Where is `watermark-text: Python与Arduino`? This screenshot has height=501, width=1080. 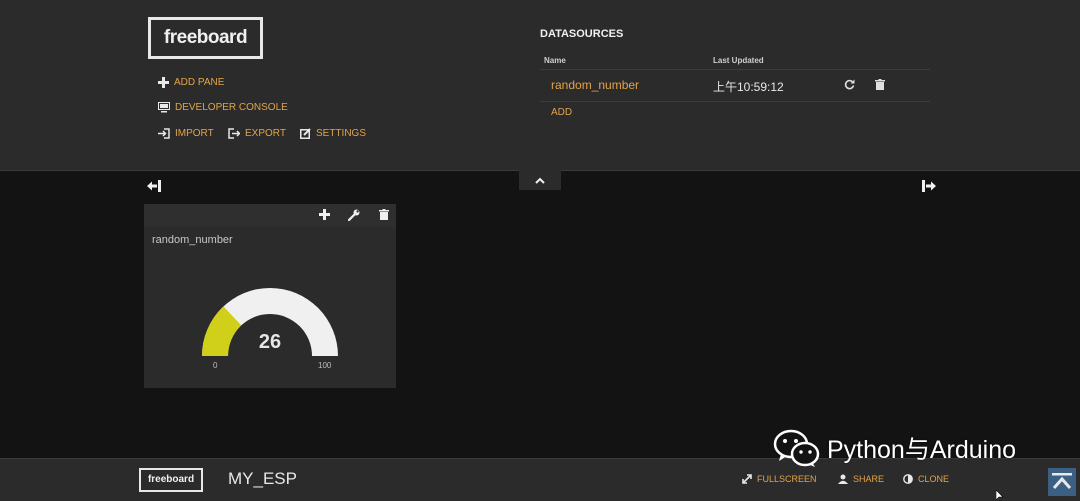 watermark-text: Python与Arduino is located at coordinates (922, 450).